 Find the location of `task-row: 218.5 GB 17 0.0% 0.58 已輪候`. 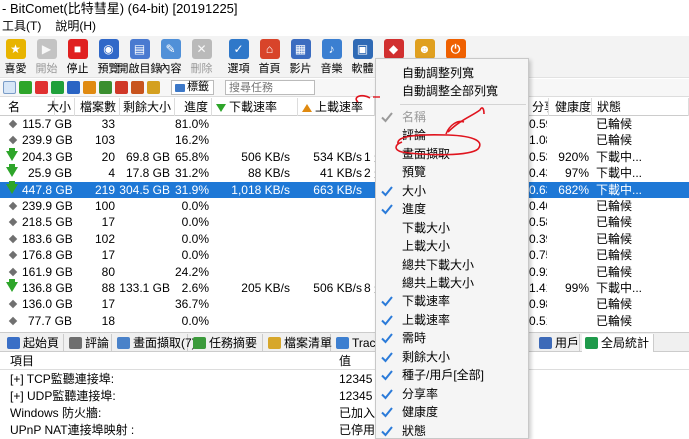

task-row: 218.5 GB 17 0.0% 0.58 已輪候 is located at coordinates (344, 222).